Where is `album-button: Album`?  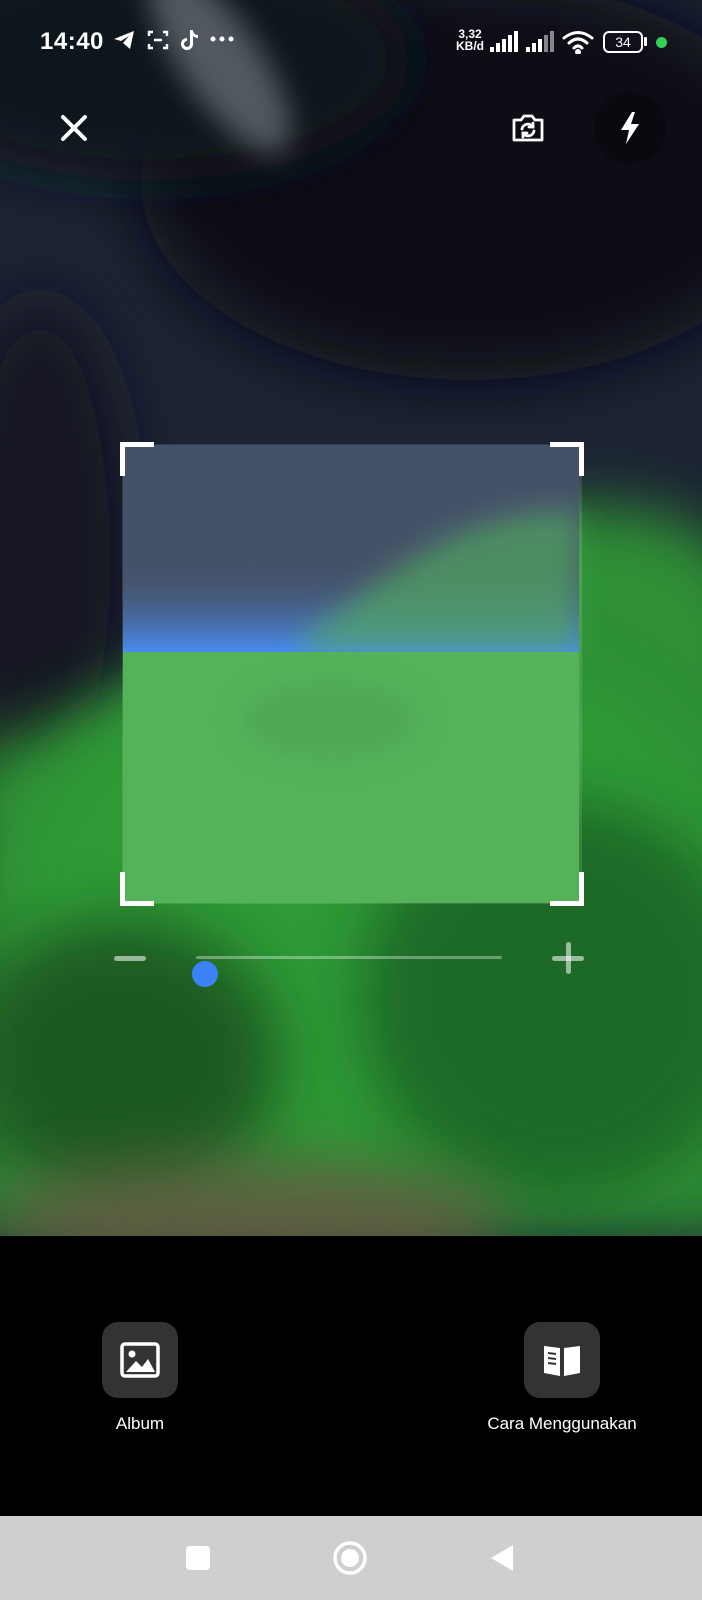
album-button: Album is located at coordinates (140, 1378).